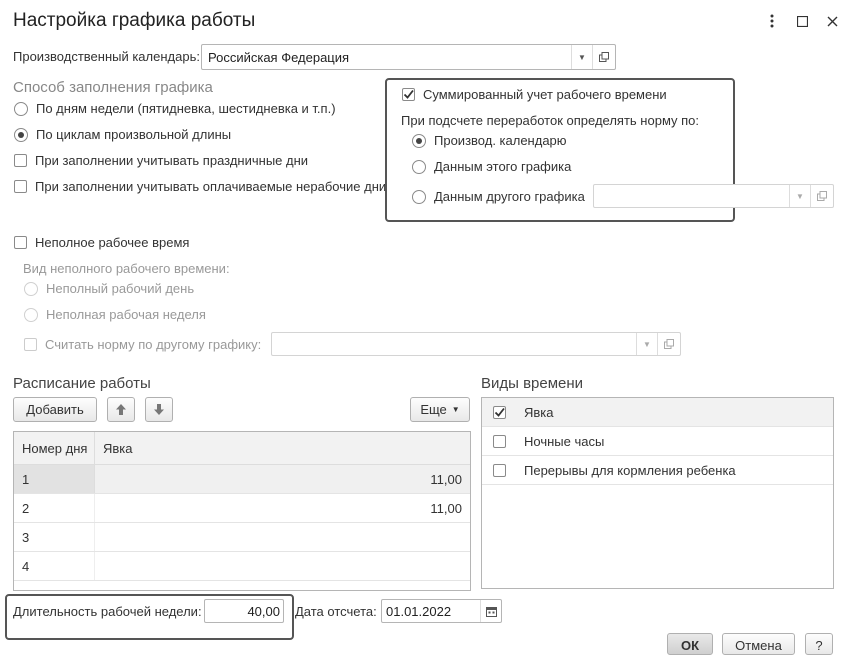 The image size is (854, 655). What do you see at coordinates (107, 611) in the screenshot?
I see `week-length-label: Длительность рабочей недели:` at bounding box center [107, 611].